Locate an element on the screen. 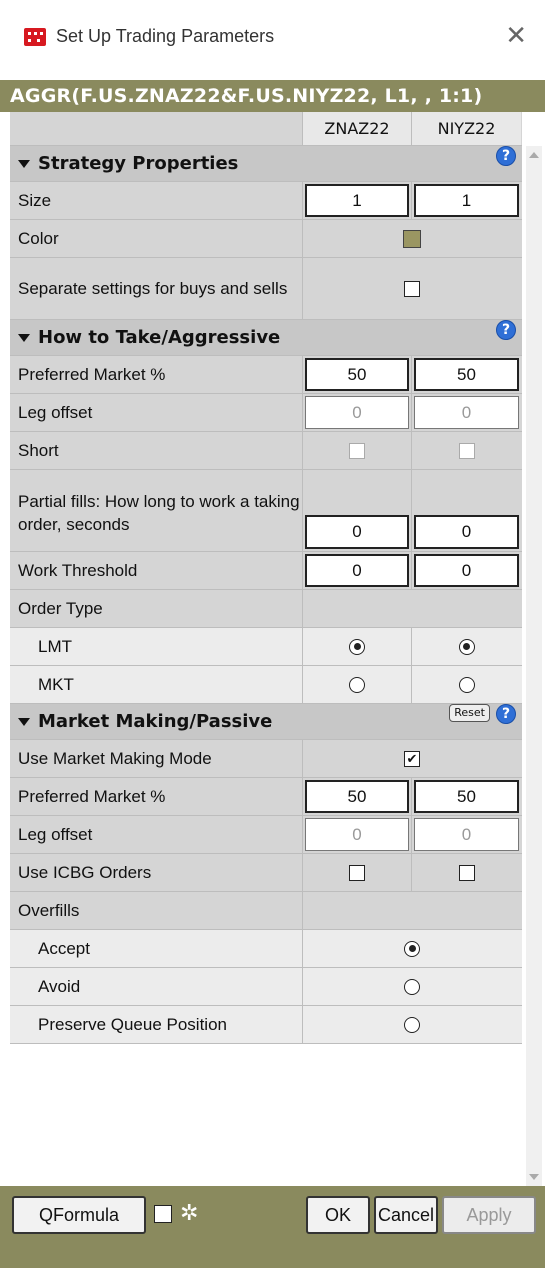 The width and height of the screenshot is (545, 1268). row-leg-offset: Leg offset 0 0 is located at coordinates (266, 413).